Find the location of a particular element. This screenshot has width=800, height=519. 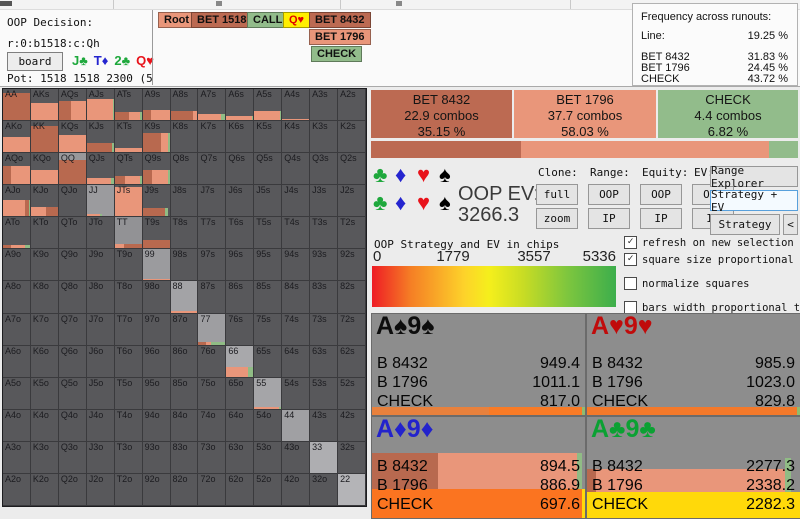

grid-cell-T7o: T7o is located at coordinates (128, 329).